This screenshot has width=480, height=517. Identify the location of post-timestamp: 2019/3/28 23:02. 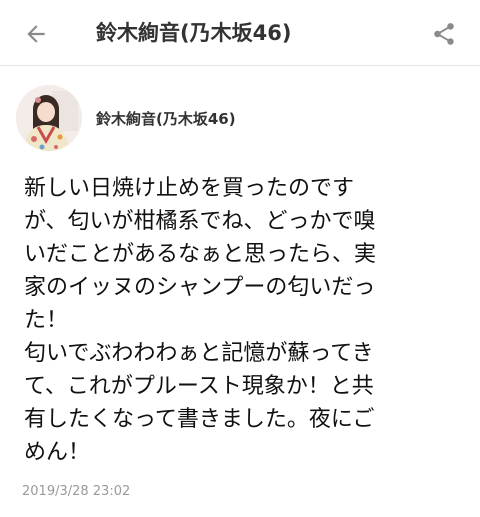
(76, 491).